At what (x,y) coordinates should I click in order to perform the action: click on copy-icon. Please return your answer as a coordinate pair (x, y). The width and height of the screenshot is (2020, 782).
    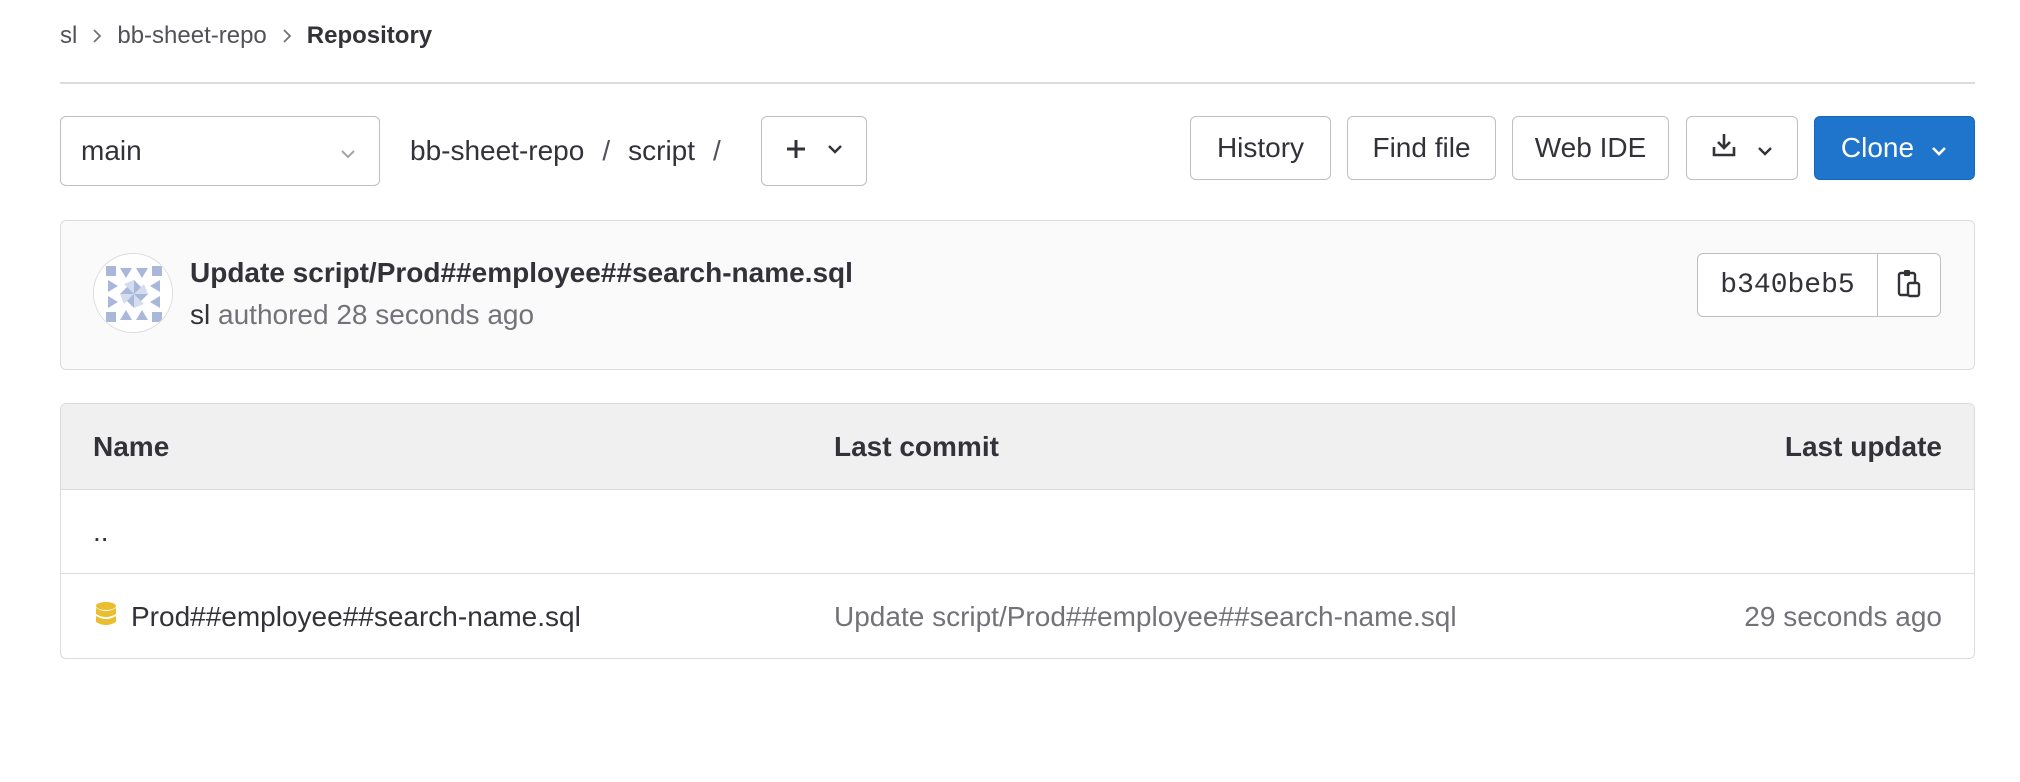
    Looking at the image, I should click on (1909, 285).